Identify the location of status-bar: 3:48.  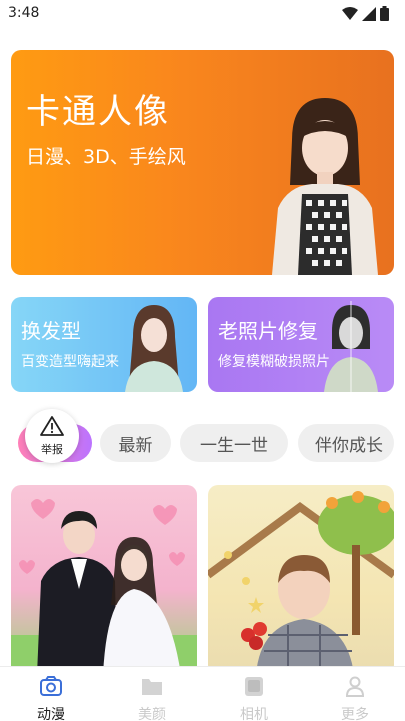
(202, 14).